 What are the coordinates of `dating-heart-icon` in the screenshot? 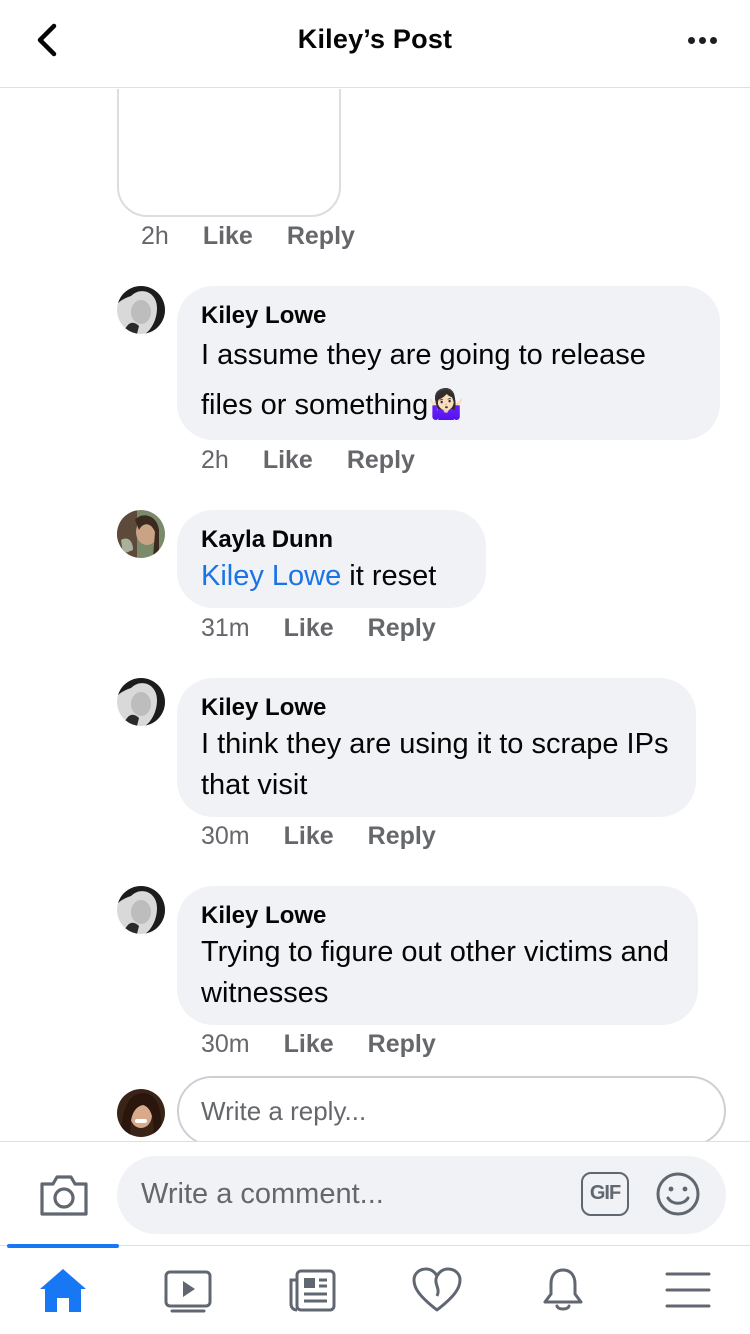 It's located at (437, 1289).